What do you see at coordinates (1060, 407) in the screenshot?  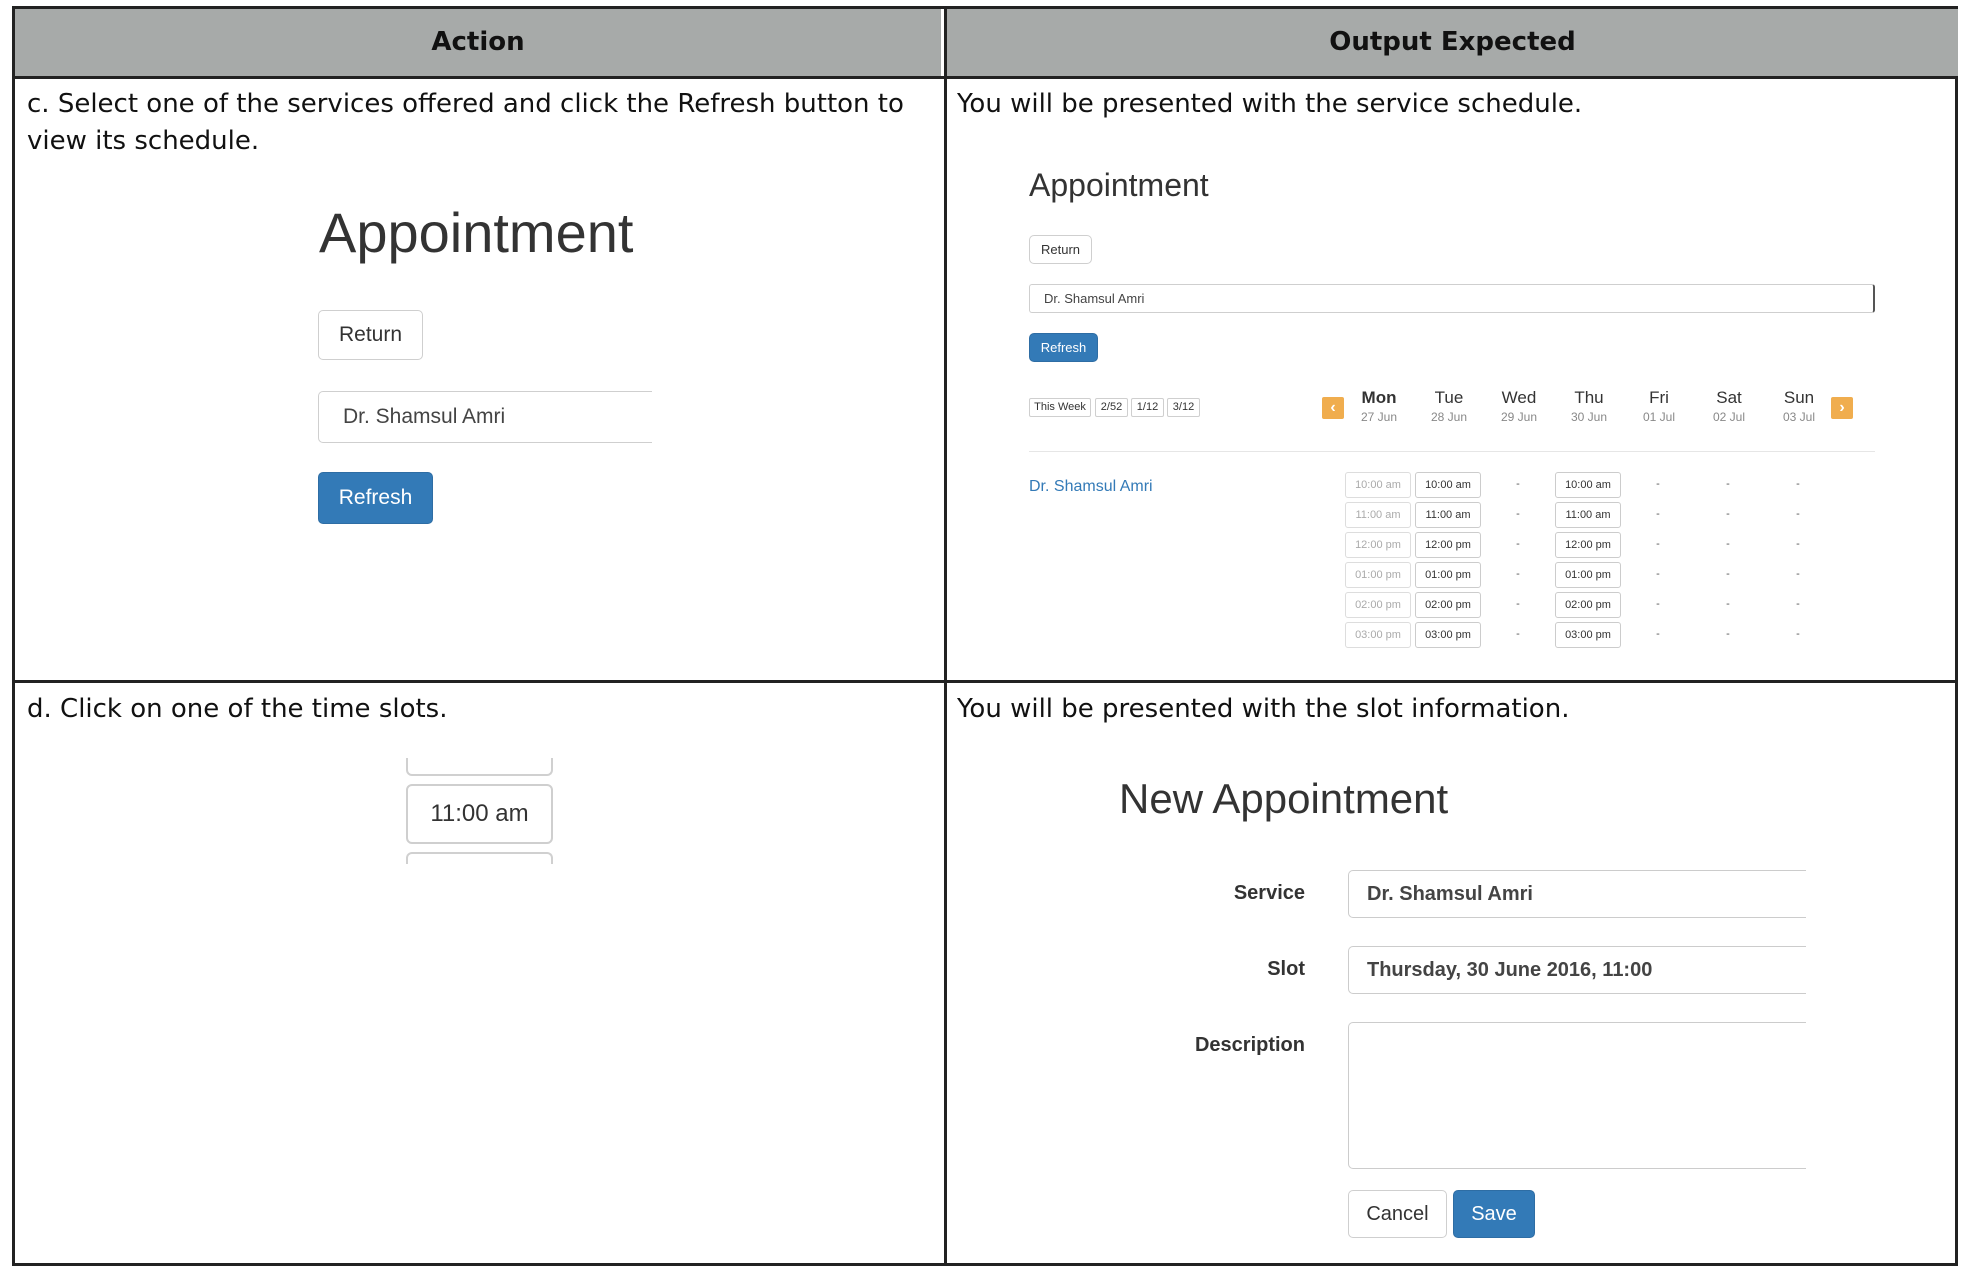 I see `range-this-week-button: This Week` at bounding box center [1060, 407].